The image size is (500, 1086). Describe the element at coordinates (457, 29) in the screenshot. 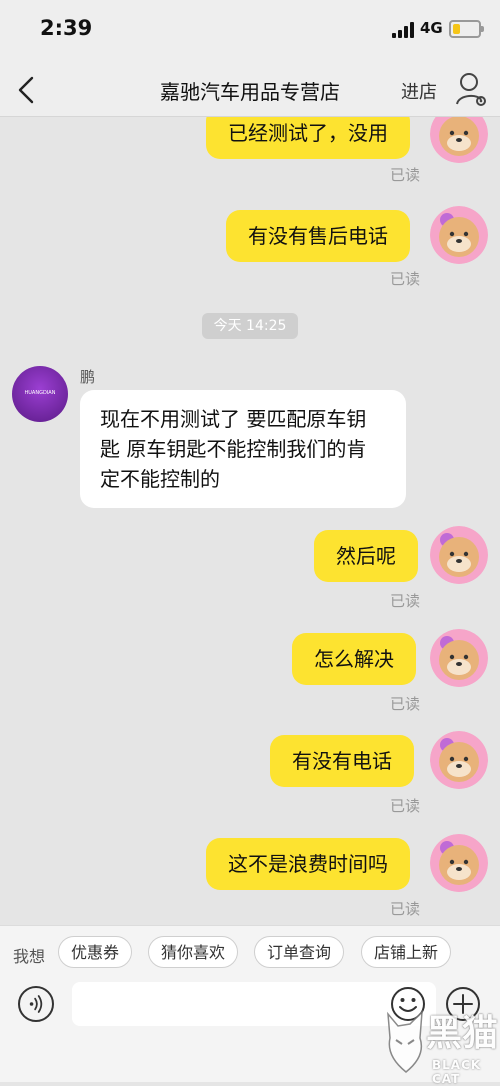

I see `battery-level` at that location.